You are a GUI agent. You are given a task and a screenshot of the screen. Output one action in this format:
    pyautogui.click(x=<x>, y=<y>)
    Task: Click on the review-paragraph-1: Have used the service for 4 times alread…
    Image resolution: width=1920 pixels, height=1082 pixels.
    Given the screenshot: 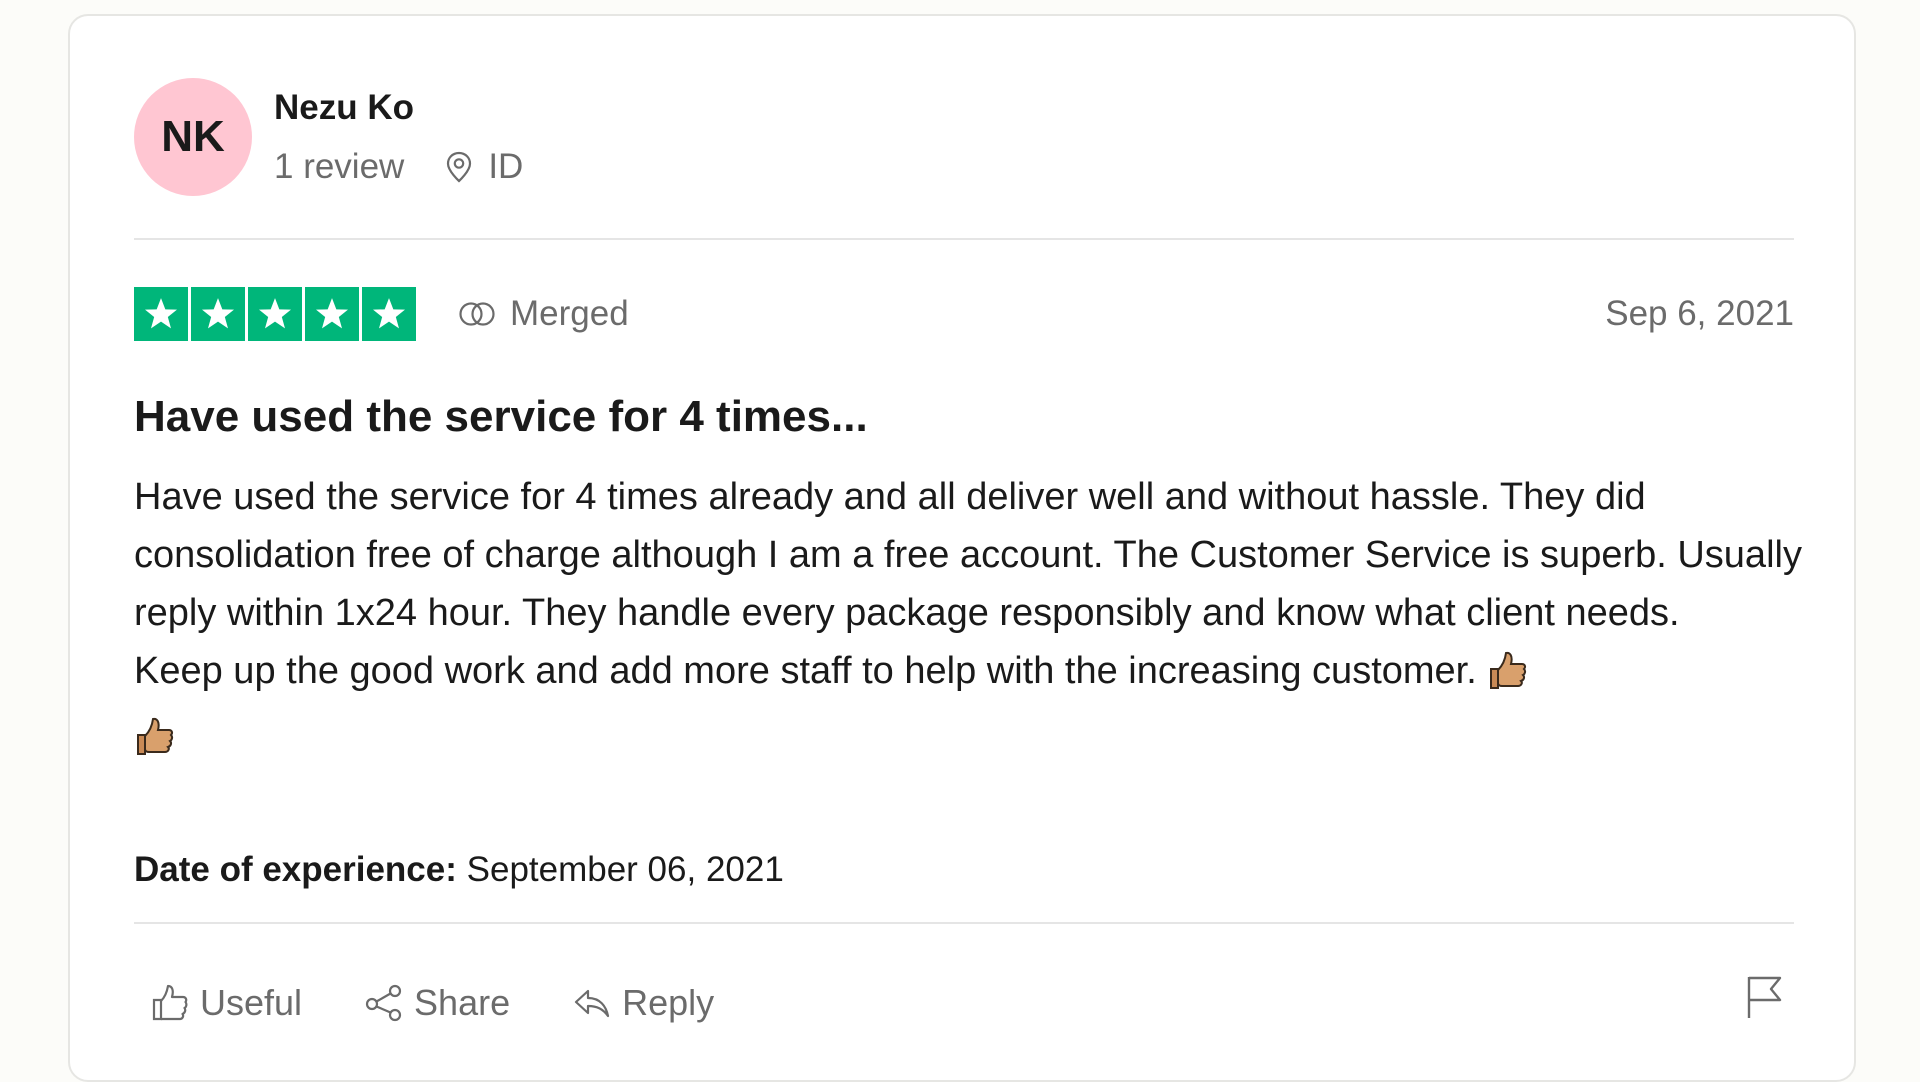 What is the action you would take?
    pyautogui.click(x=973, y=555)
    